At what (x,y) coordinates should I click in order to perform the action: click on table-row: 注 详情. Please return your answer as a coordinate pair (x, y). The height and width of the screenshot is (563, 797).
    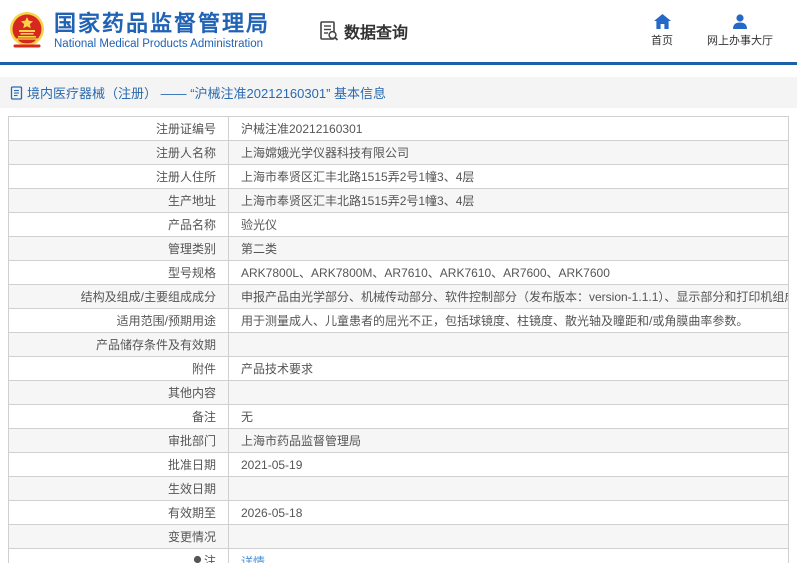
    Looking at the image, I should click on (398, 555).